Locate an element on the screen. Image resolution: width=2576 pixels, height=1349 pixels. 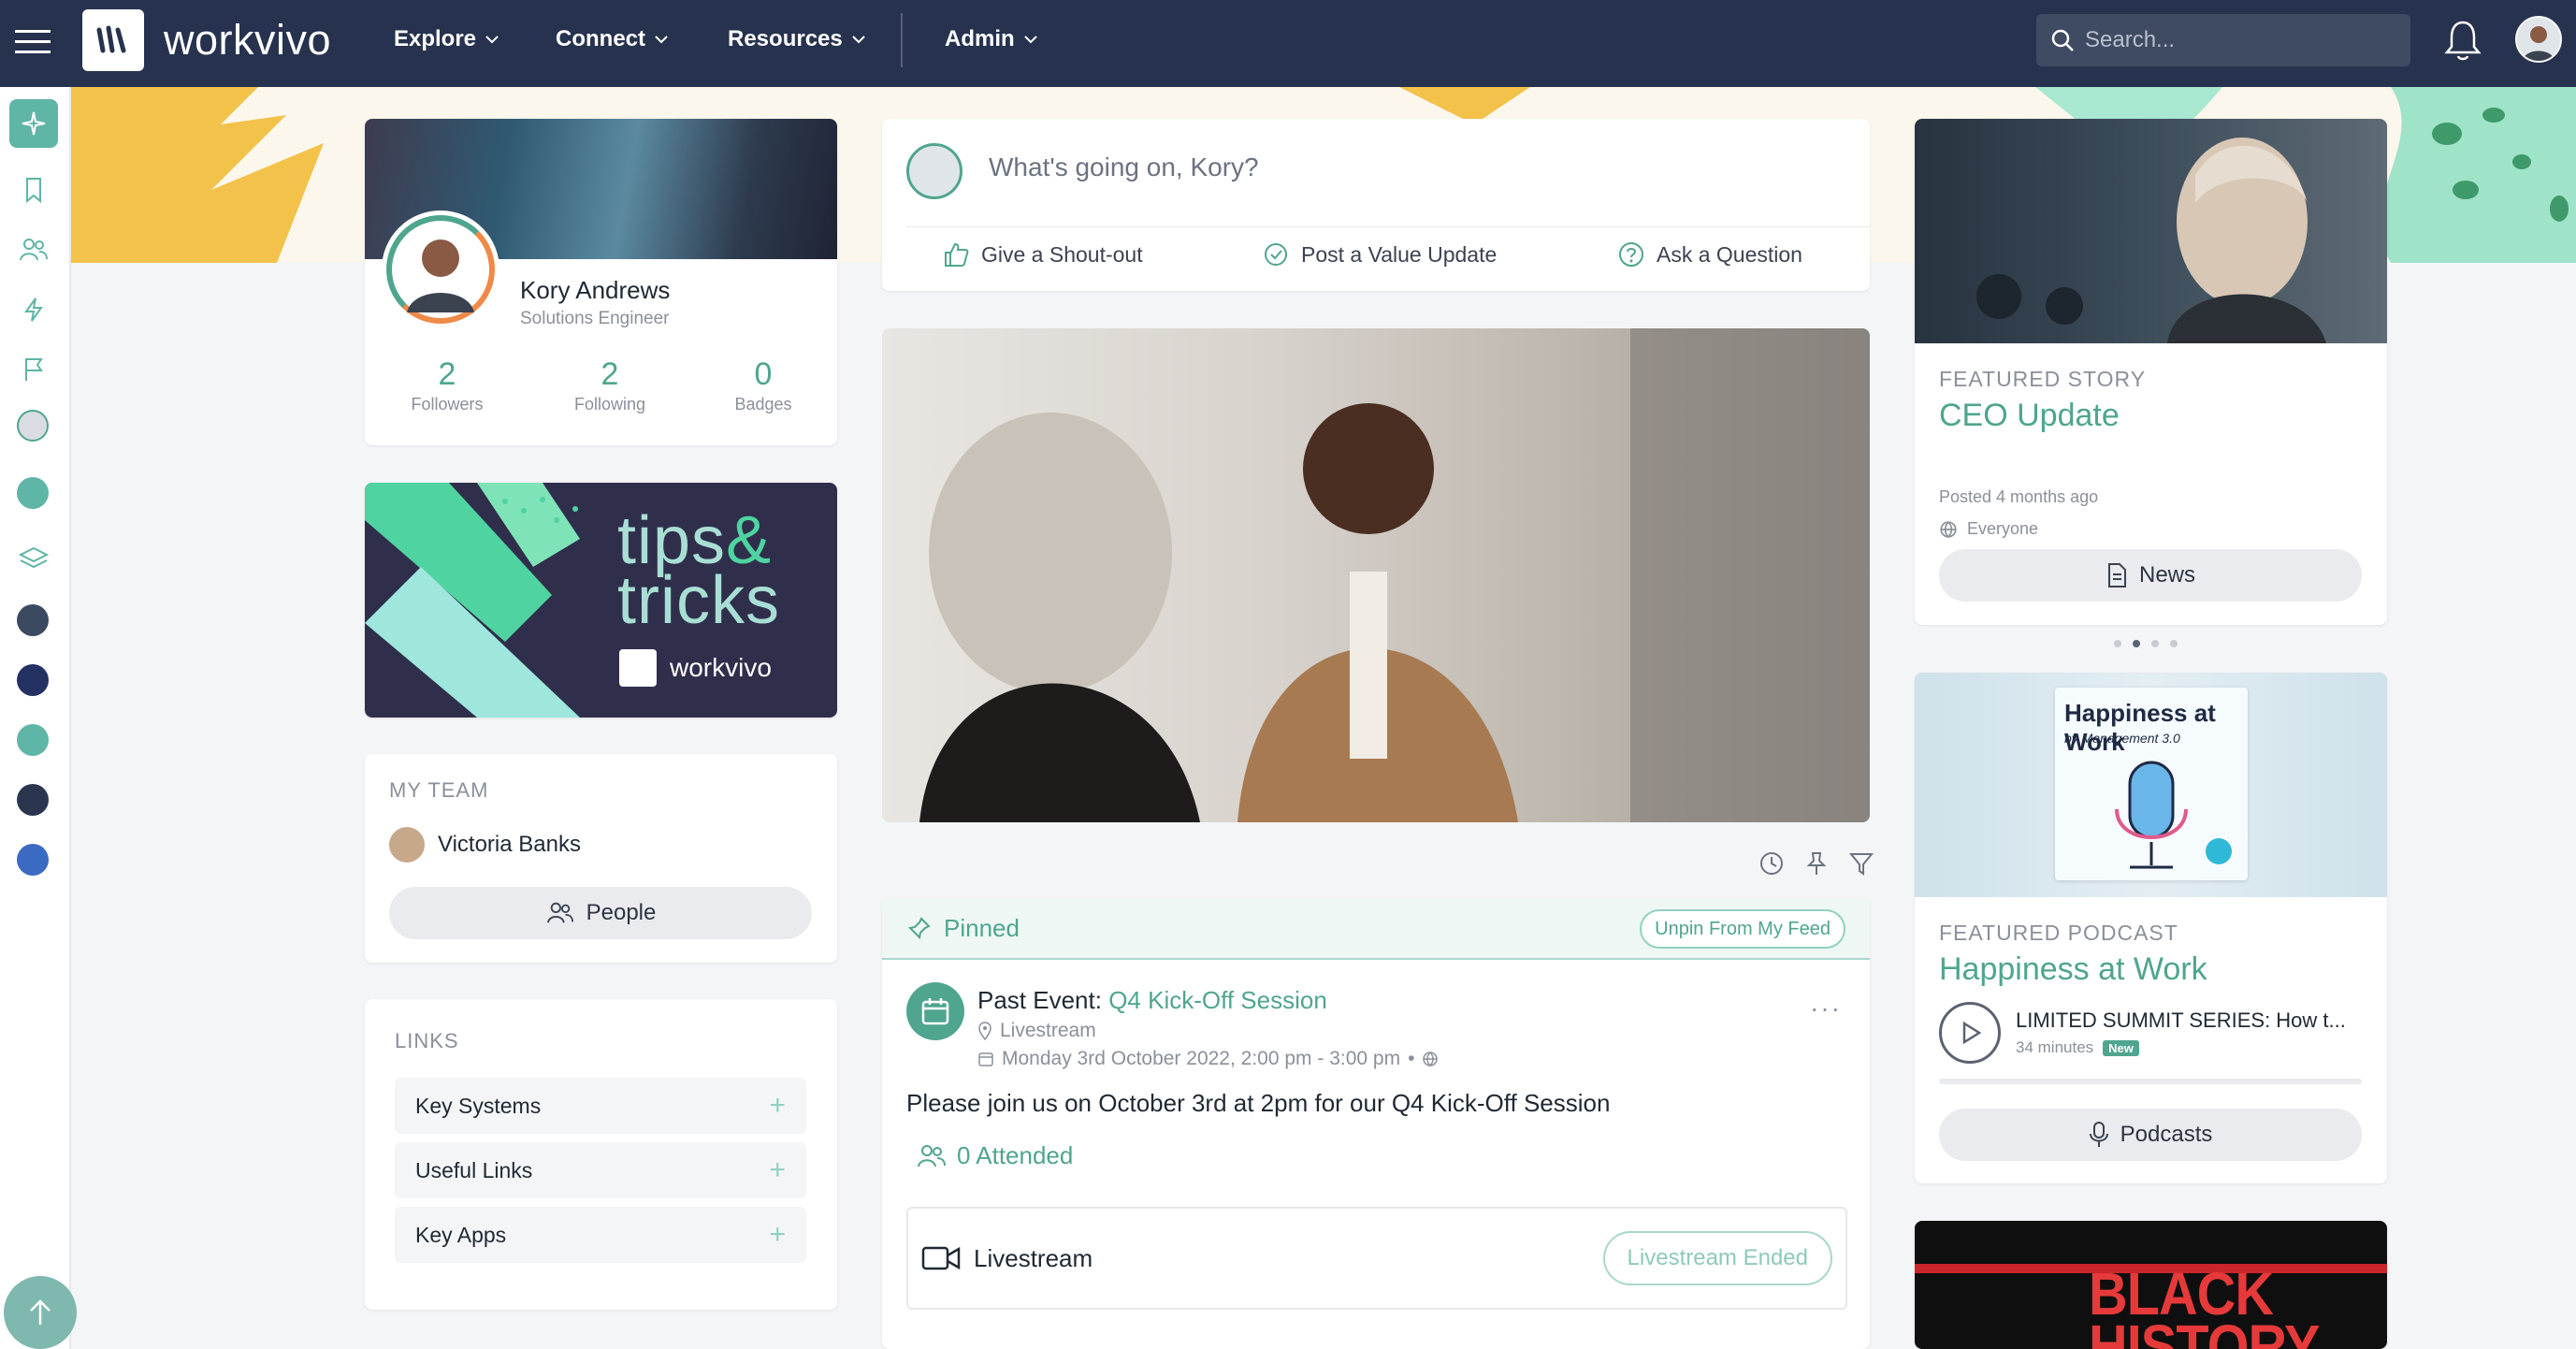
notifications-bell-icon is located at coordinates (2462, 42).